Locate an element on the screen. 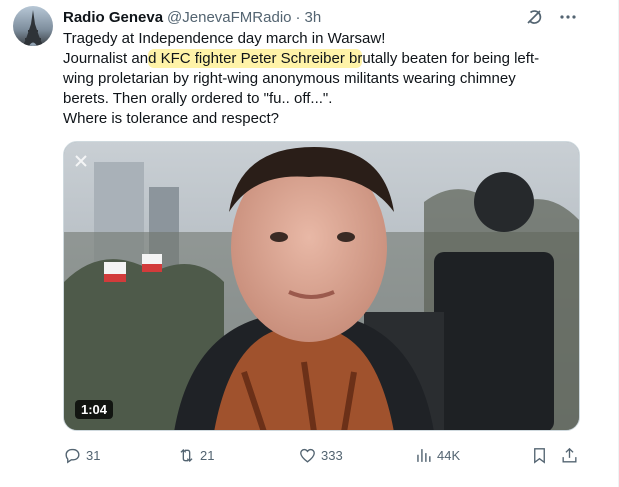 Image resolution: width=619 pixels, height=487 pixels. tweet-header: Radio Geneva @JenevaFMRadio · 3h is located at coordinates (192, 17).